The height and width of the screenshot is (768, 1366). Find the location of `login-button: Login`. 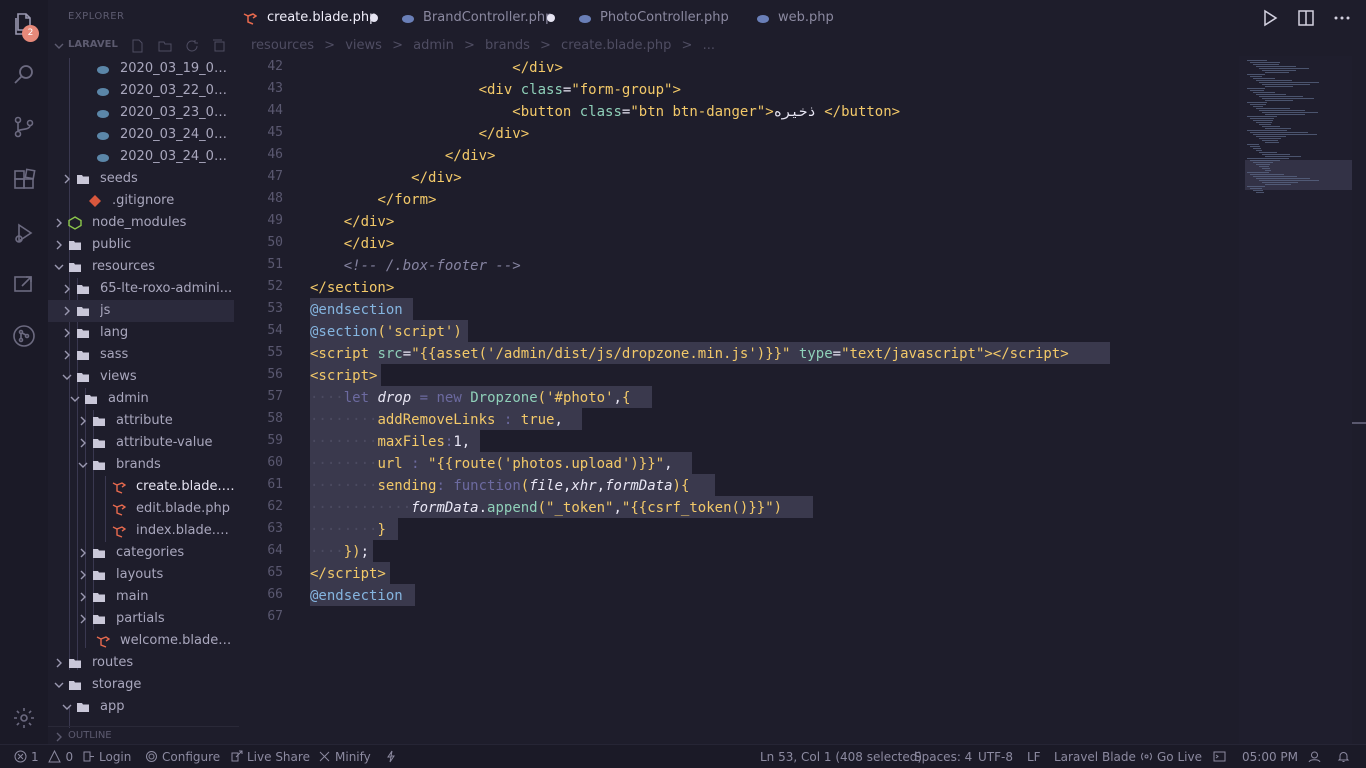

login-button: Login is located at coordinates (106, 757).